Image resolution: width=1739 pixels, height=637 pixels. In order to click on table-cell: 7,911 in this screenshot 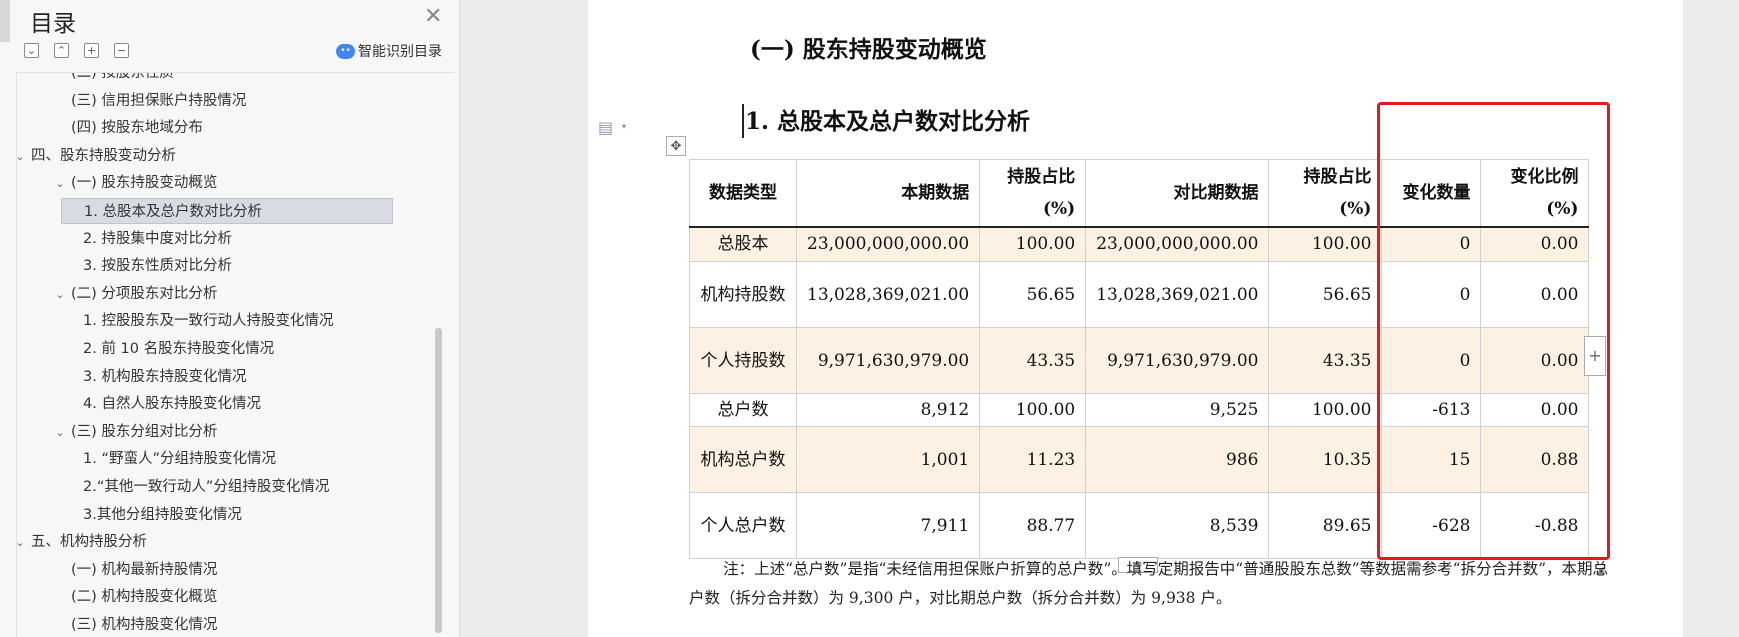, I will do `click(888, 525)`.